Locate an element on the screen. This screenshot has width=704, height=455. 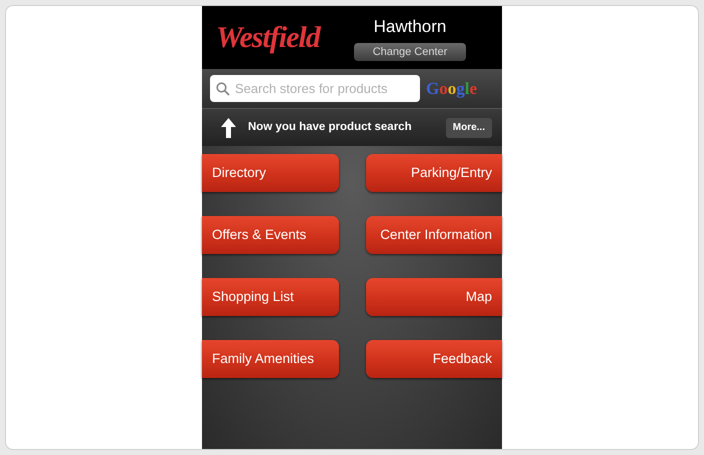
westfield-logo: Westfield is located at coordinates (268, 38).